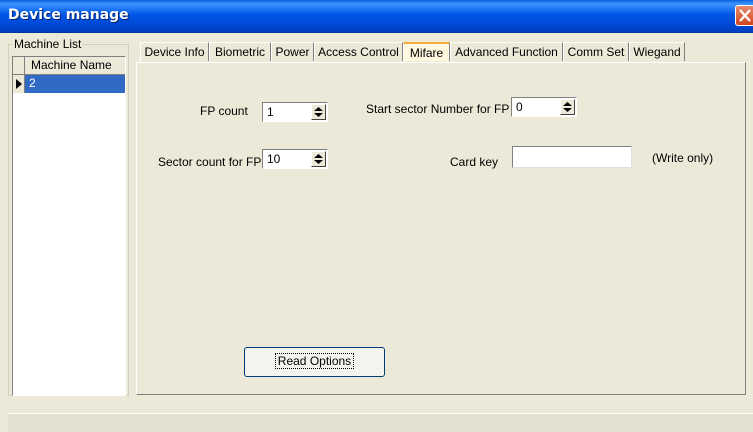 This screenshot has width=753, height=432. I want to click on tab-access-control: Access Control, so click(358, 51).